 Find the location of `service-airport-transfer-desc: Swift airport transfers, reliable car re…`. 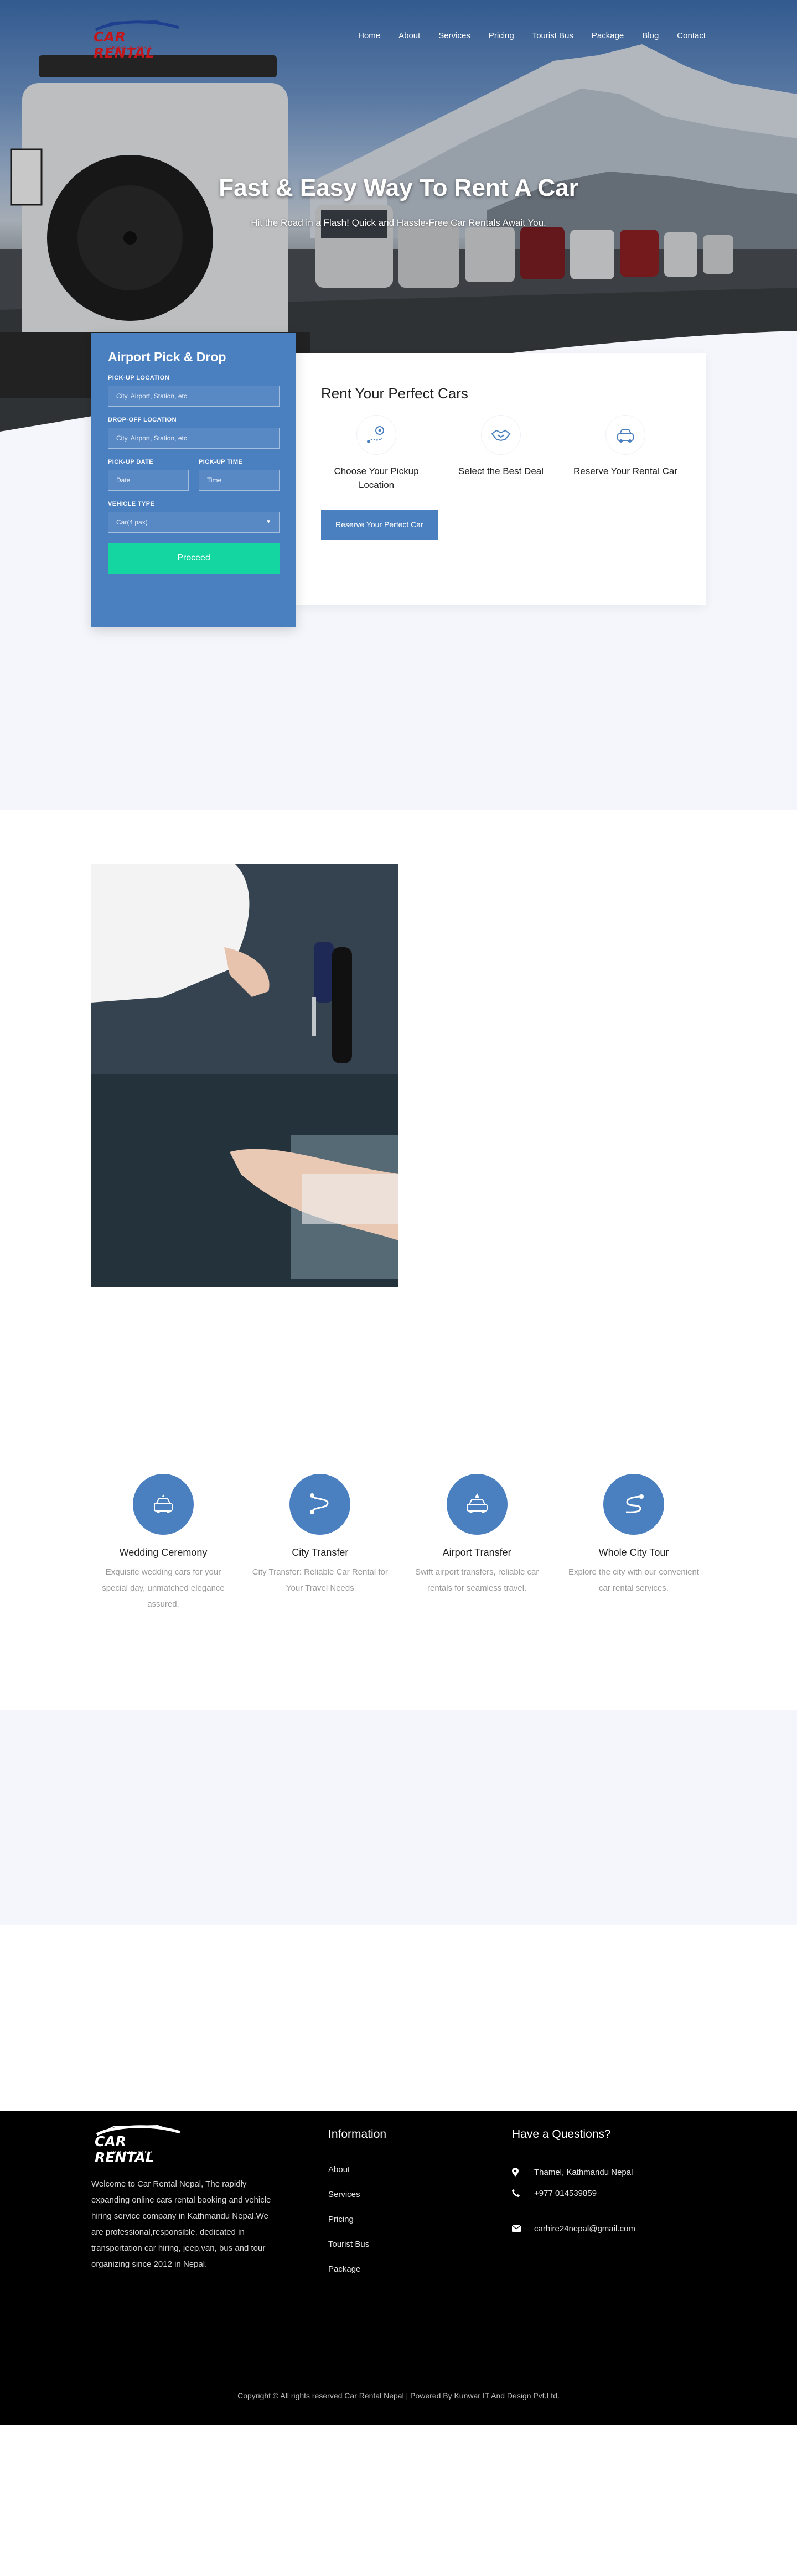

service-airport-transfer-desc: Swift airport transfers, reliable car re… is located at coordinates (477, 1580).